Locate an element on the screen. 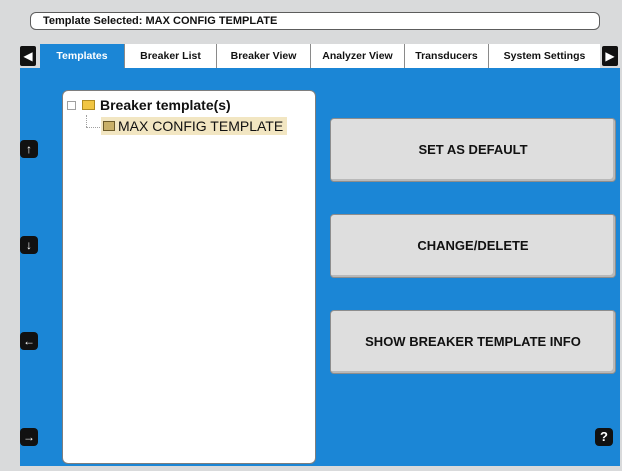 This screenshot has height=471, width=622. arrow-up-icon: ↑ is located at coordinates (29, 149).